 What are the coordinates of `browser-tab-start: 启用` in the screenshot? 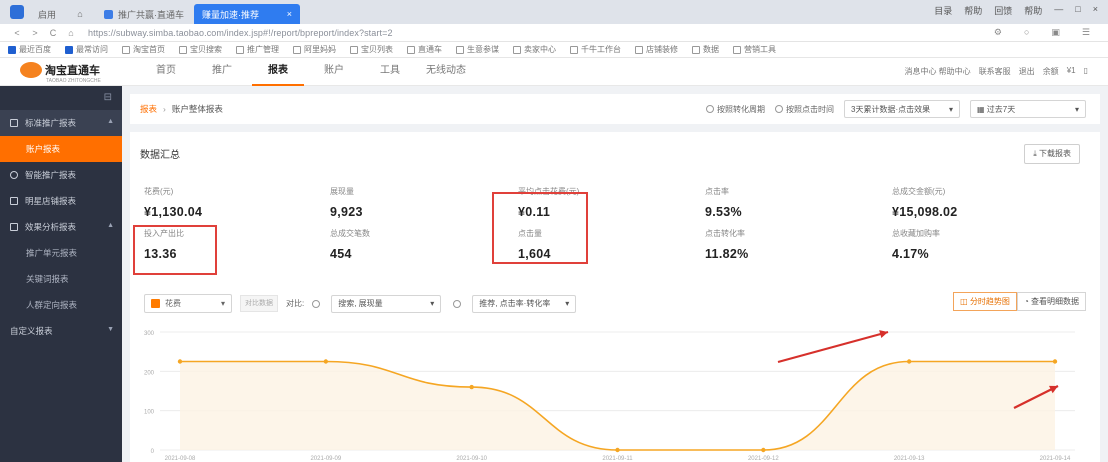 It's located at (47, 14).